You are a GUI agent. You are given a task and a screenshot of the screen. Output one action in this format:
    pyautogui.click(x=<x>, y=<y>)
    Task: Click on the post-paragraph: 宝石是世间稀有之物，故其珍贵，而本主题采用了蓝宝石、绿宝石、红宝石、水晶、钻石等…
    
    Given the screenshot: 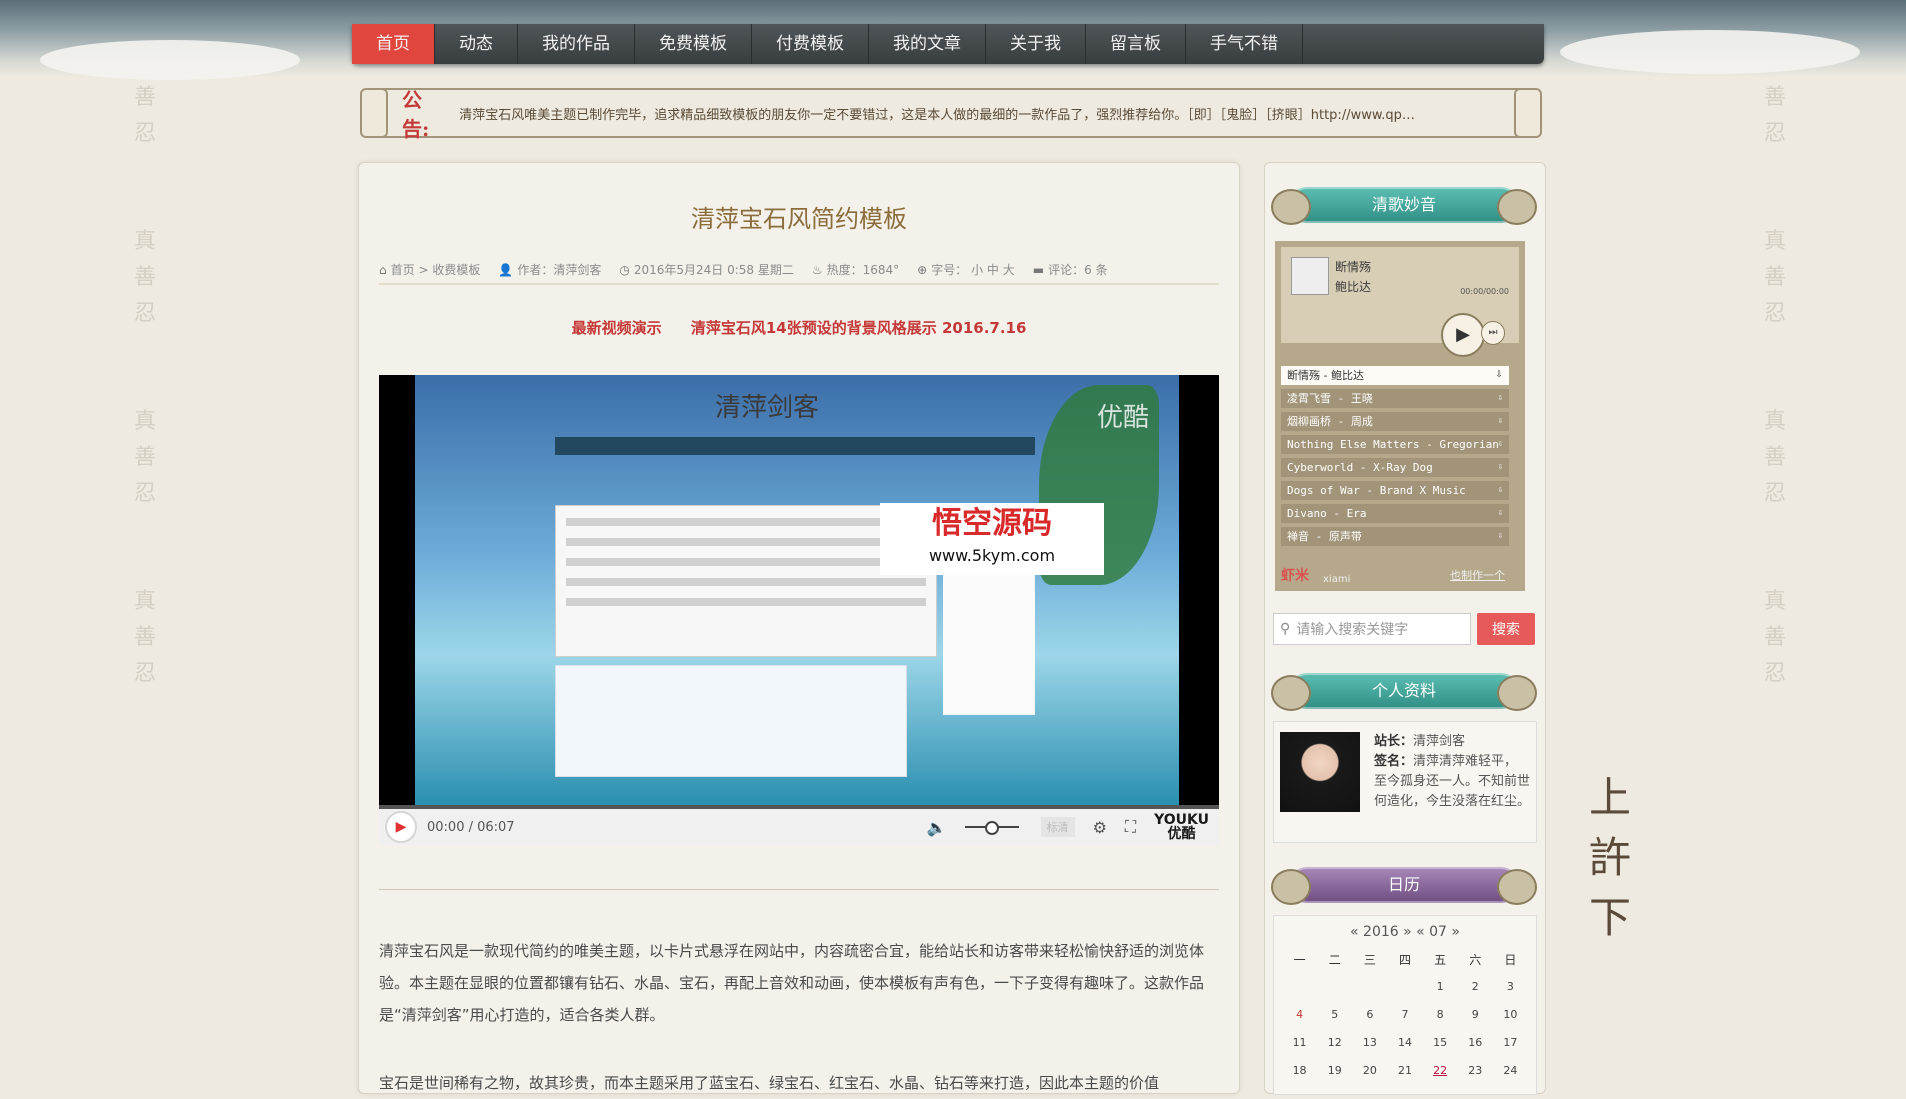 What is the action you would take?
    pyautogui.click(x=769, y=1083)
    